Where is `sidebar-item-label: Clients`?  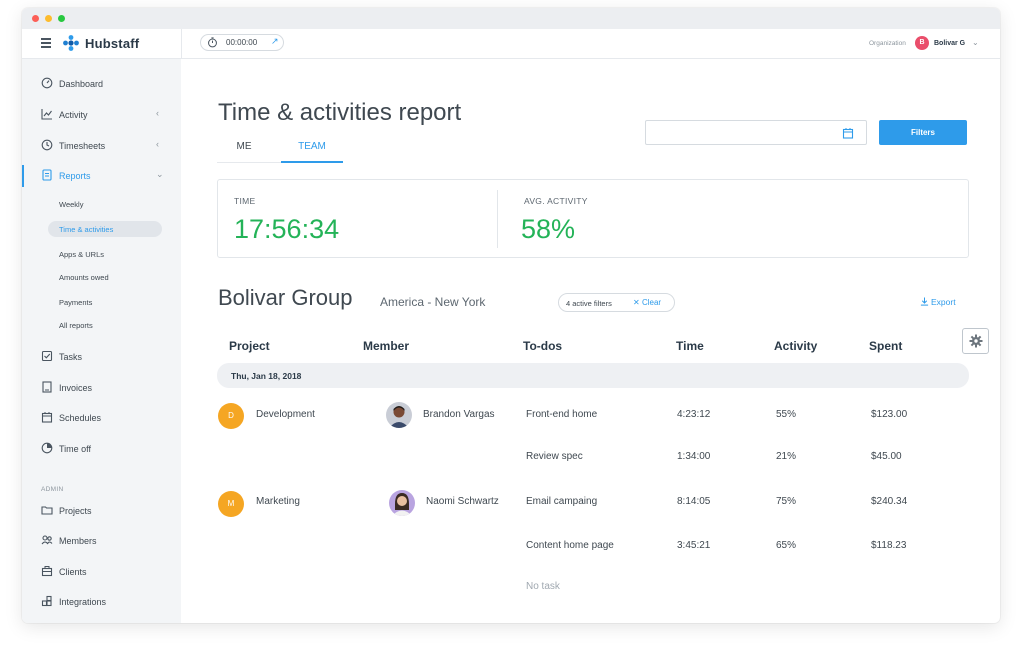
sidebar-item-label: Clients is located at coordinates (73, 572).